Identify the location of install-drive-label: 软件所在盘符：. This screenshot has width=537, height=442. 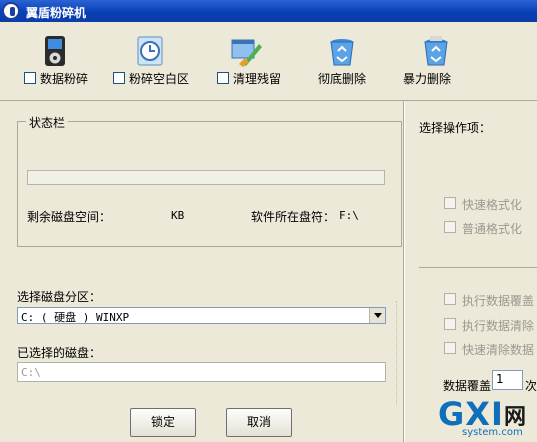
(293, 217).